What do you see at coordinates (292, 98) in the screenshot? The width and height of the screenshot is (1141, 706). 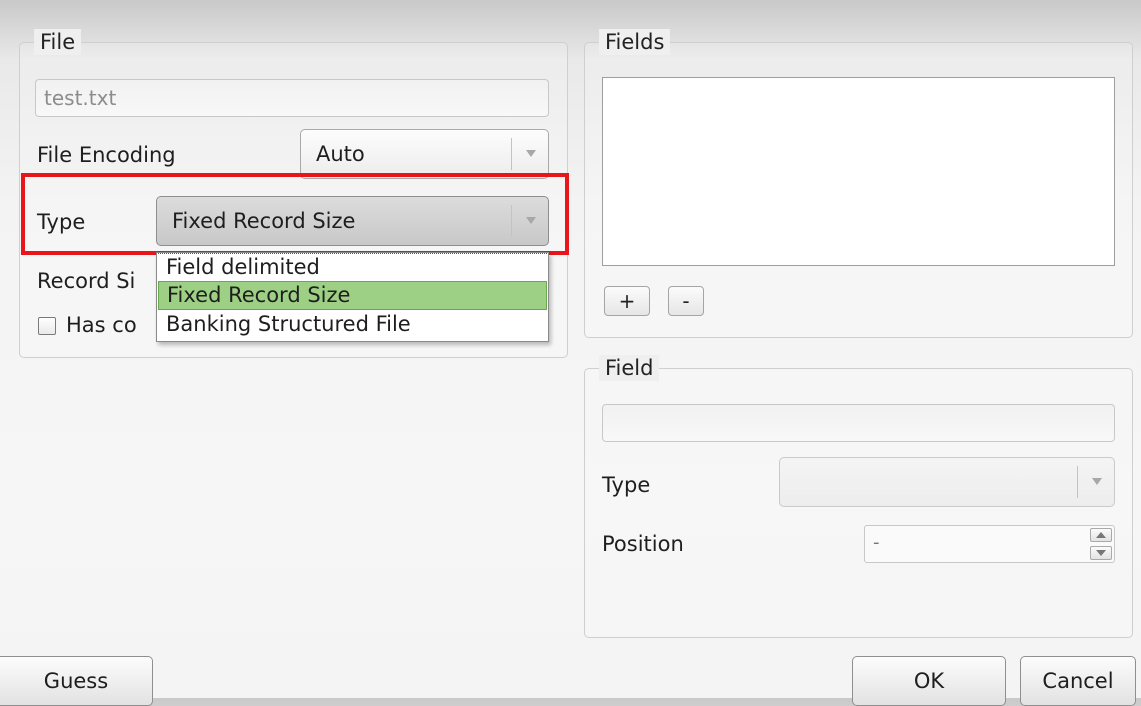 I see `filename-field: test.txt` at bounding box center [292, 98].